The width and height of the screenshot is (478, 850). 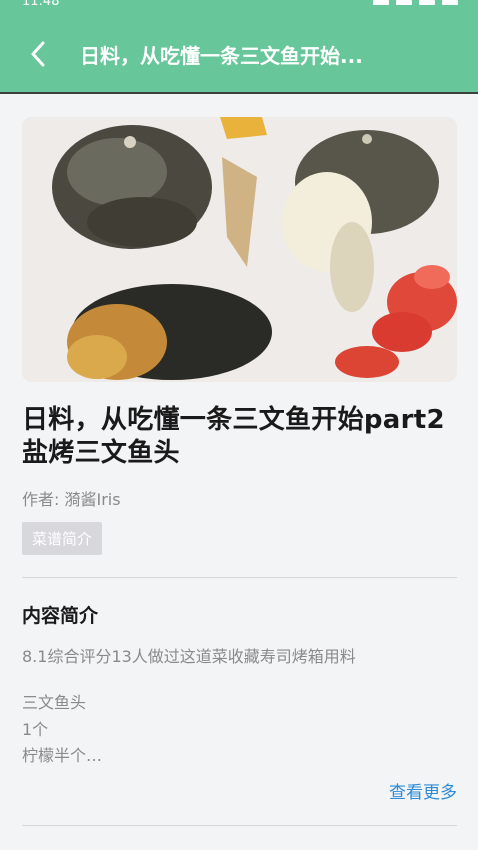 What do you see at coordinates (62, 538) in the screenshot?
I see `recipe-intro-tag: 菜谱简介` at bounding box center [62, 538].